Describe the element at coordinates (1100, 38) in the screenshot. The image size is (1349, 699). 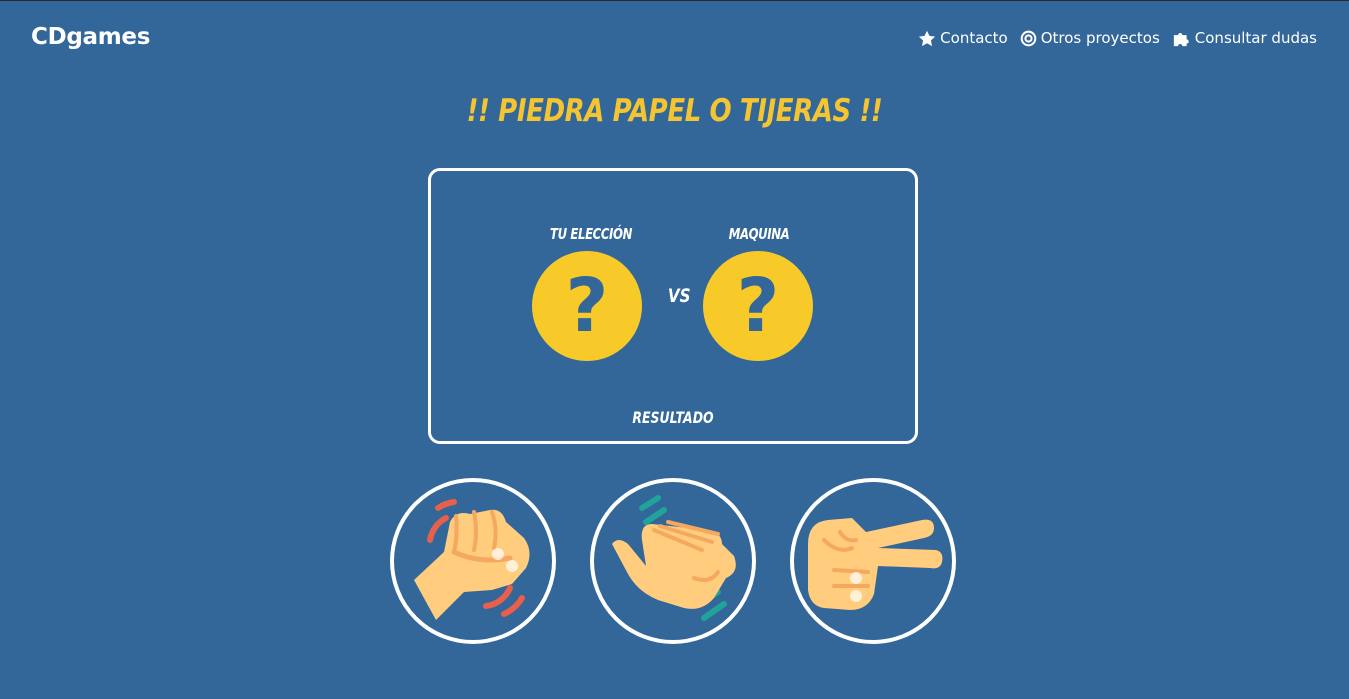
I see `nav-otros-proyectos-label: Otros proyectos` at that location.